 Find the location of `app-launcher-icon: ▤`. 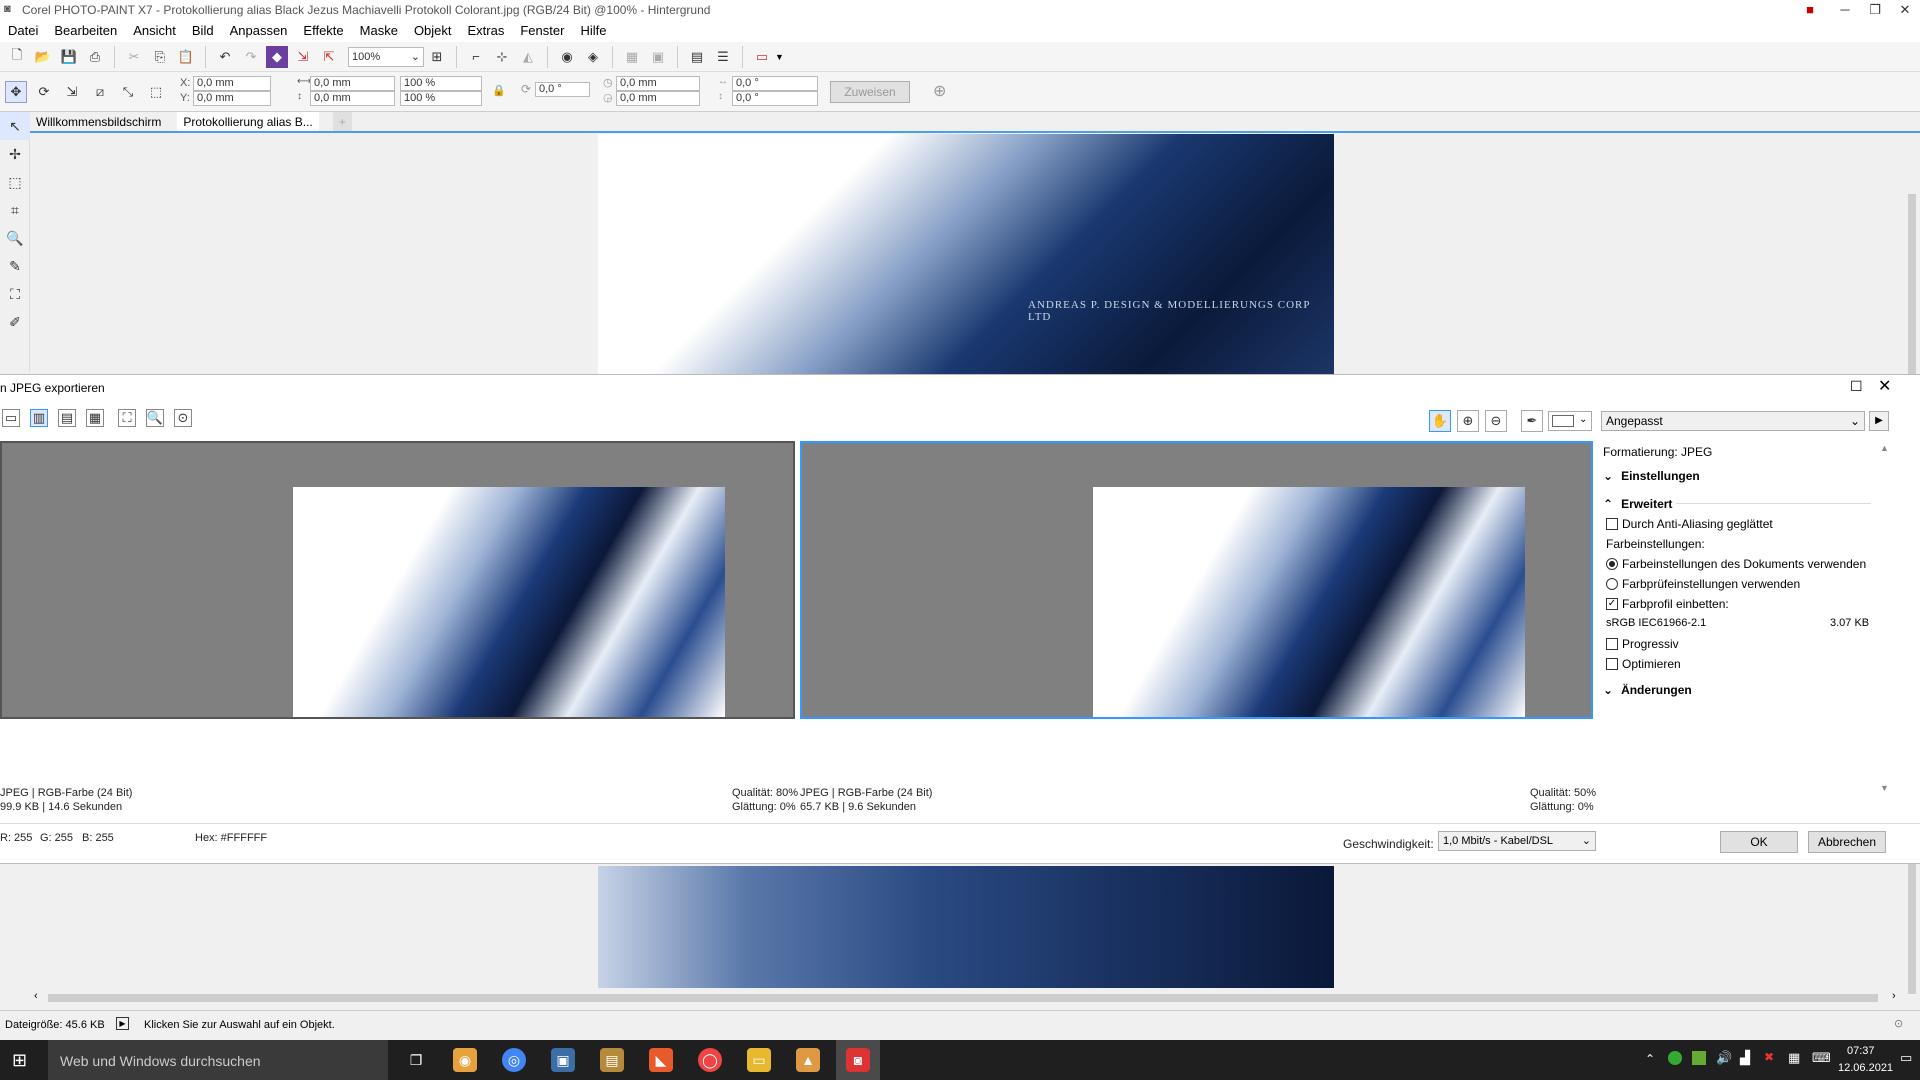

app-launcher-icon: ▤ is located at coordinates (697, 57).